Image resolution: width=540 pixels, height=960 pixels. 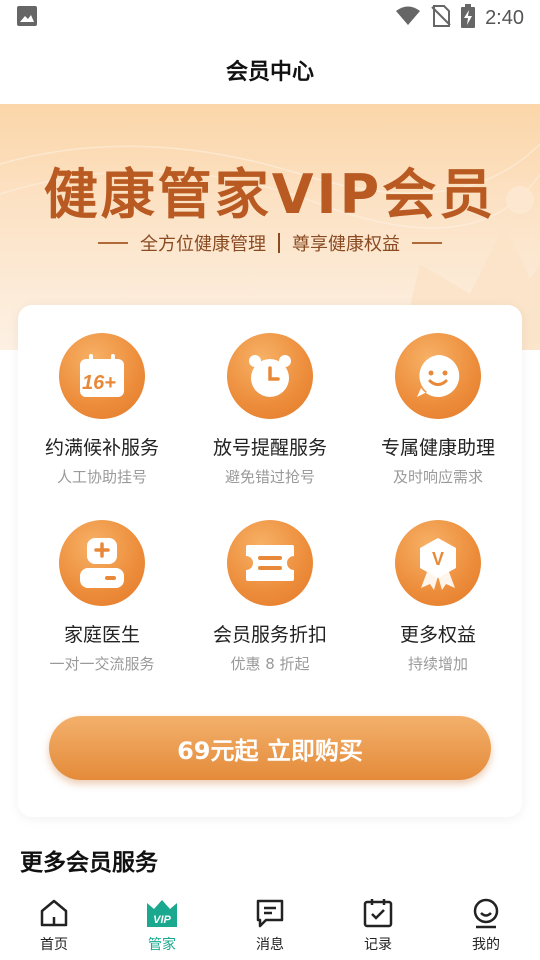 What do you see at coordinates (89, 863) in the screenshot?
I see `section-title: 更多会员服务` at bounding box center [89, 863].